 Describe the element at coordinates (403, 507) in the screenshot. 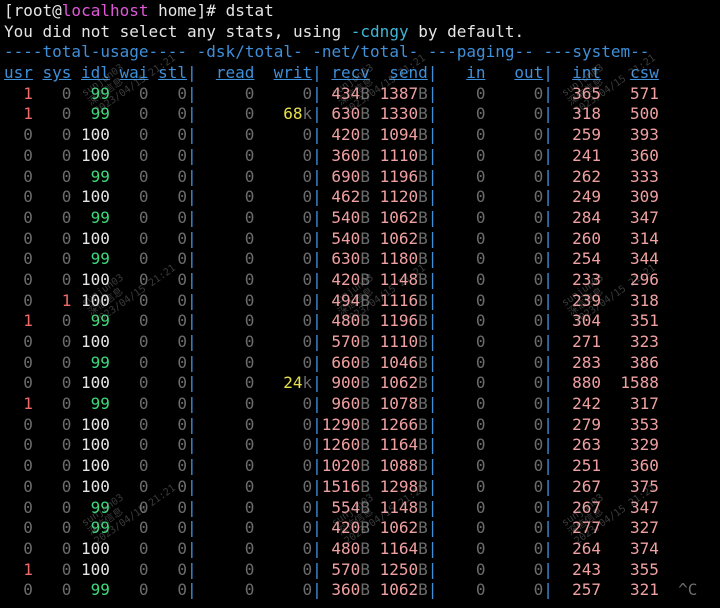

I see `cell-send: 1148B` at that location.